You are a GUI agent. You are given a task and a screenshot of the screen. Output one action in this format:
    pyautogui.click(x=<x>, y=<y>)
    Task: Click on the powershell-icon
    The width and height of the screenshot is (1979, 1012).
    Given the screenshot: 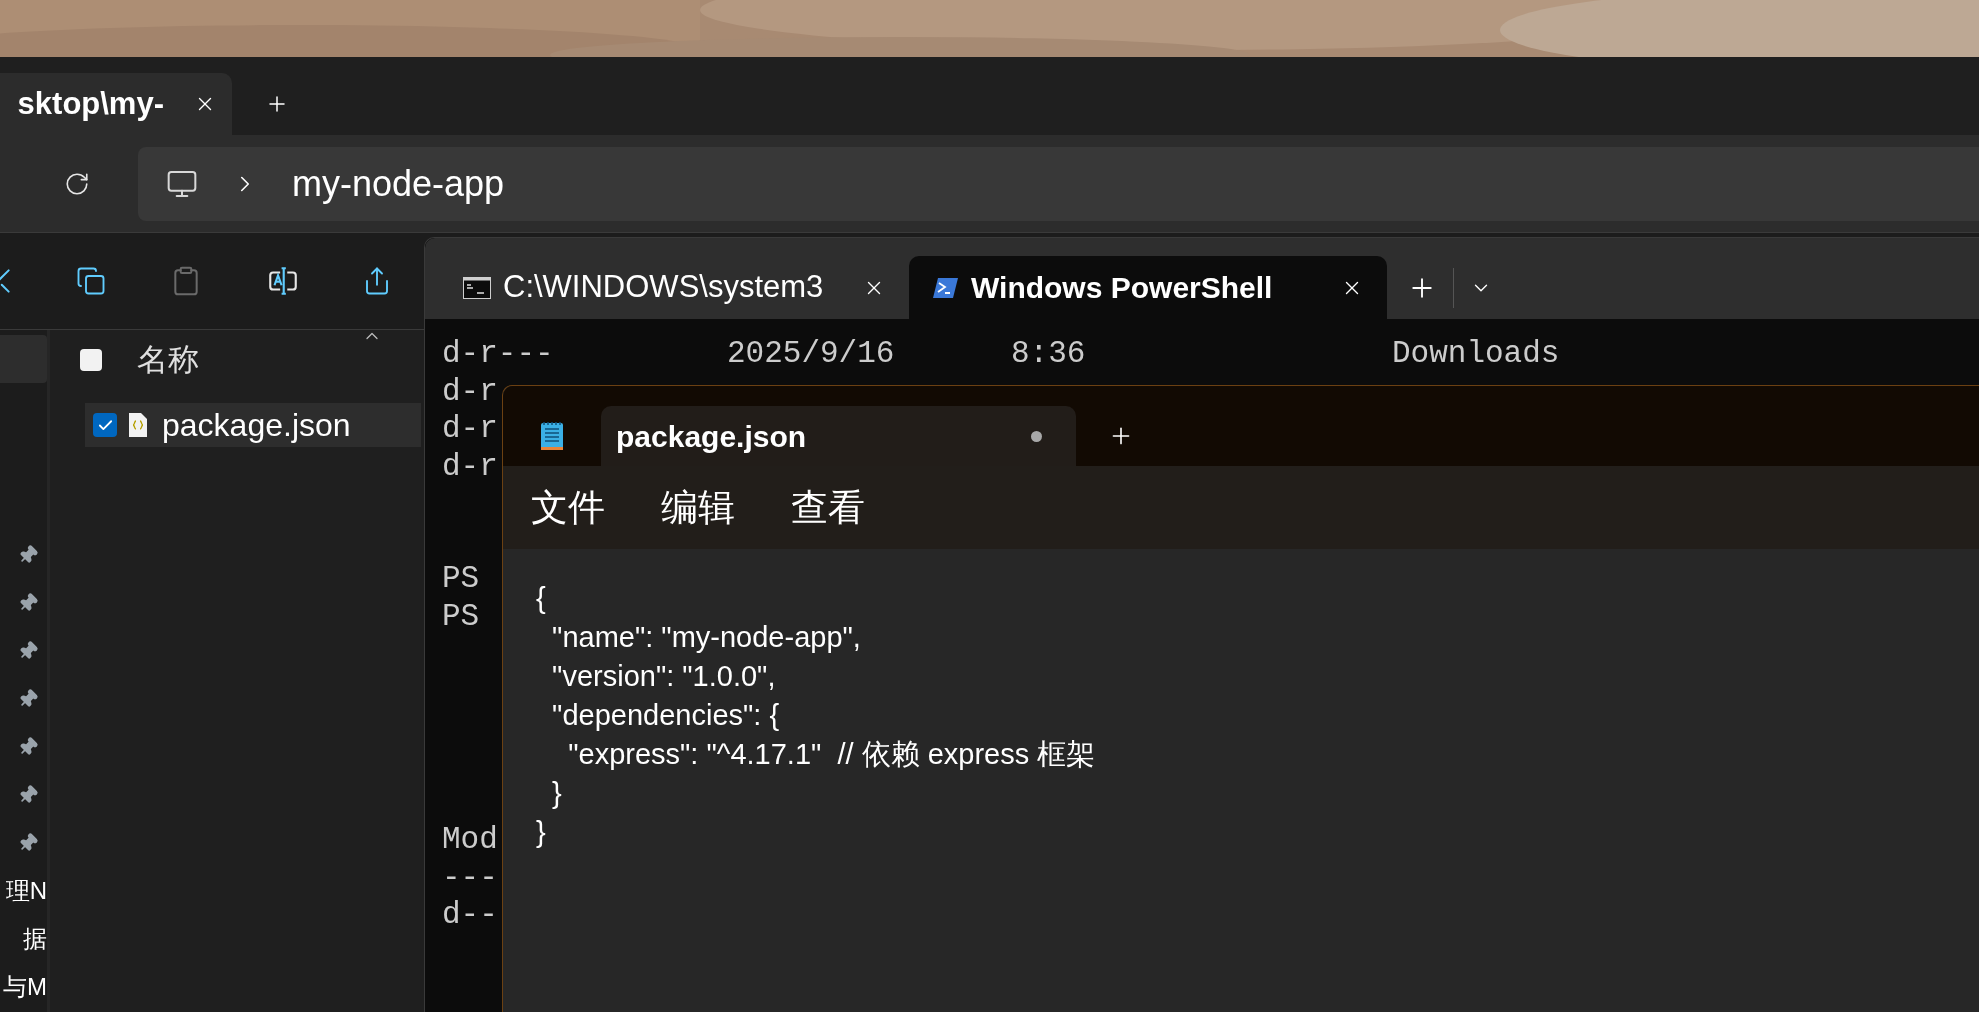 What is the action you would take?
    pyautogui.click(x=946, y=287)
    